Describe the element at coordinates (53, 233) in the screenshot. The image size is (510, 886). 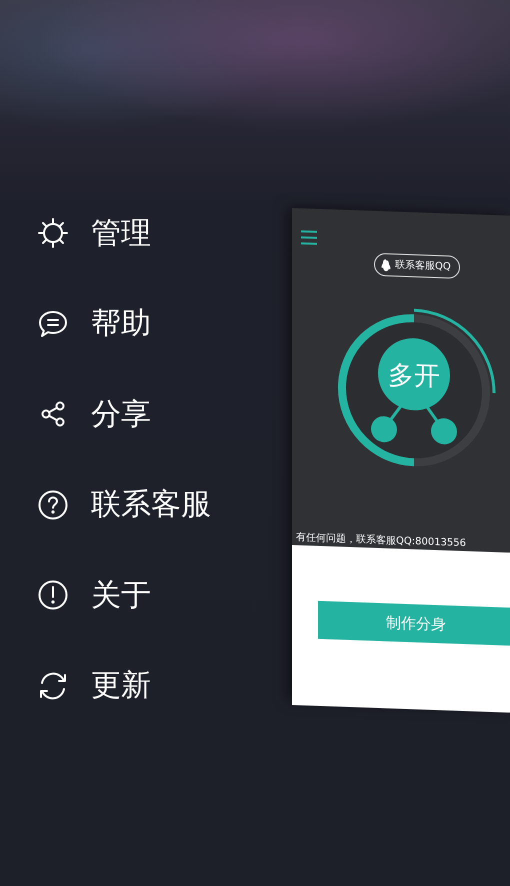
I see `settings-icon` at that location.